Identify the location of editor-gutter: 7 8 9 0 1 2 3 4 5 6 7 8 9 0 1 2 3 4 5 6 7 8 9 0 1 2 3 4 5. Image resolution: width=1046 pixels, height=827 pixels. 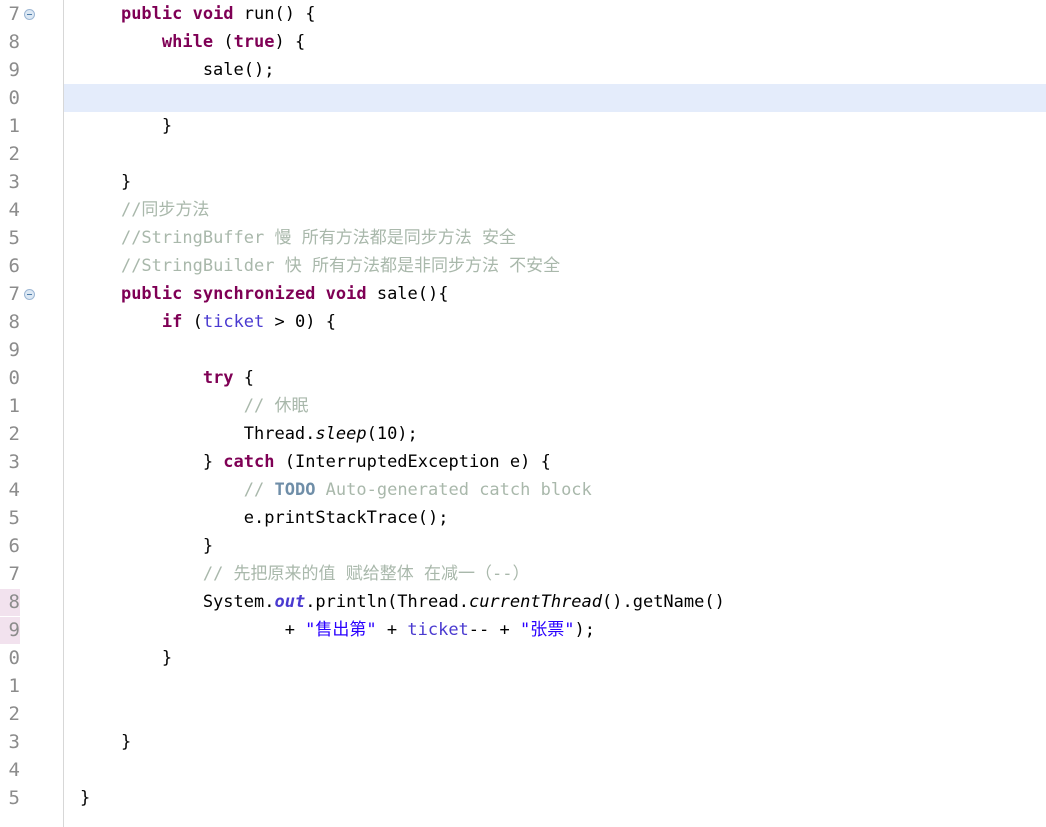
(32, 413).